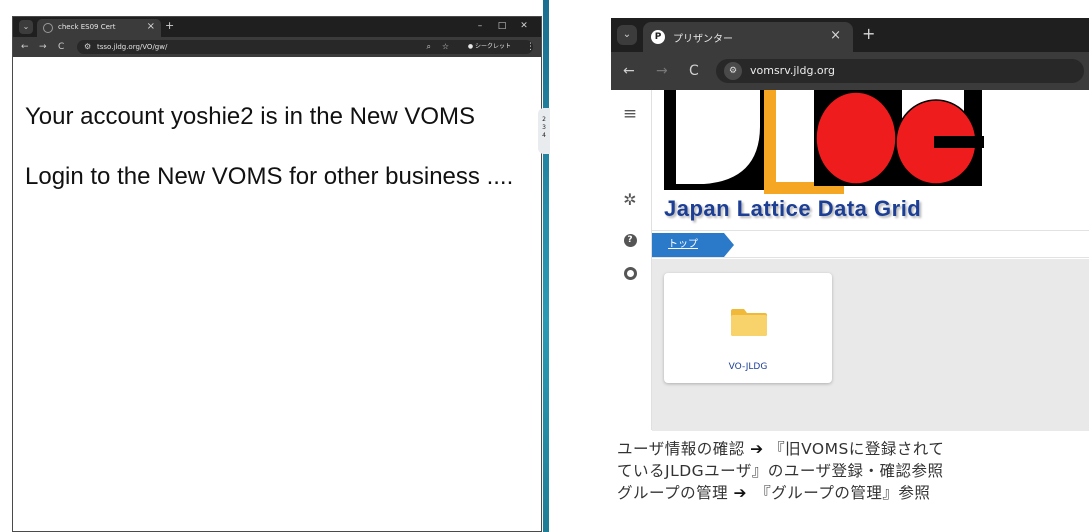  Describe the element at coordinates (470, 46) in the screenshot. I see `incognito-icon: ●` at that location.